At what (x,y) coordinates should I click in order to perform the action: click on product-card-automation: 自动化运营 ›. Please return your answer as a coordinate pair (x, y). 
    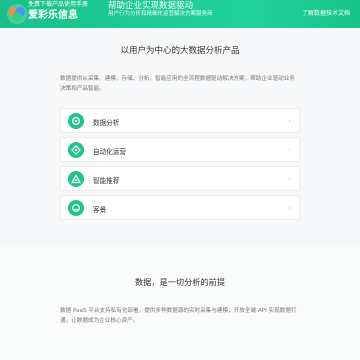
    Looking at the image, I should click on (180, 149).